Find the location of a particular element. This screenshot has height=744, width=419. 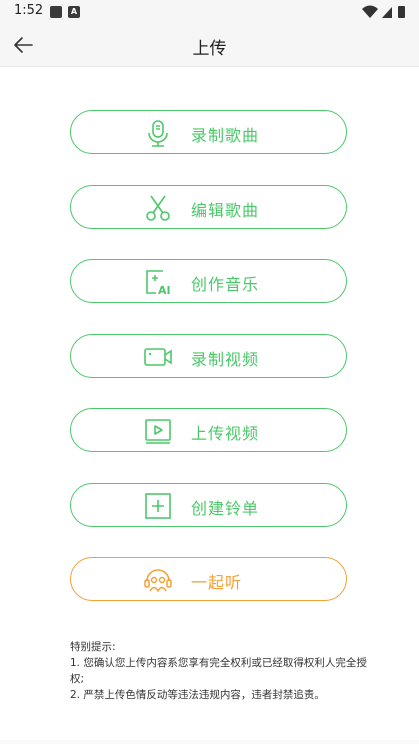

ai-compose-icon: AI is located at coordinates (158, 283).